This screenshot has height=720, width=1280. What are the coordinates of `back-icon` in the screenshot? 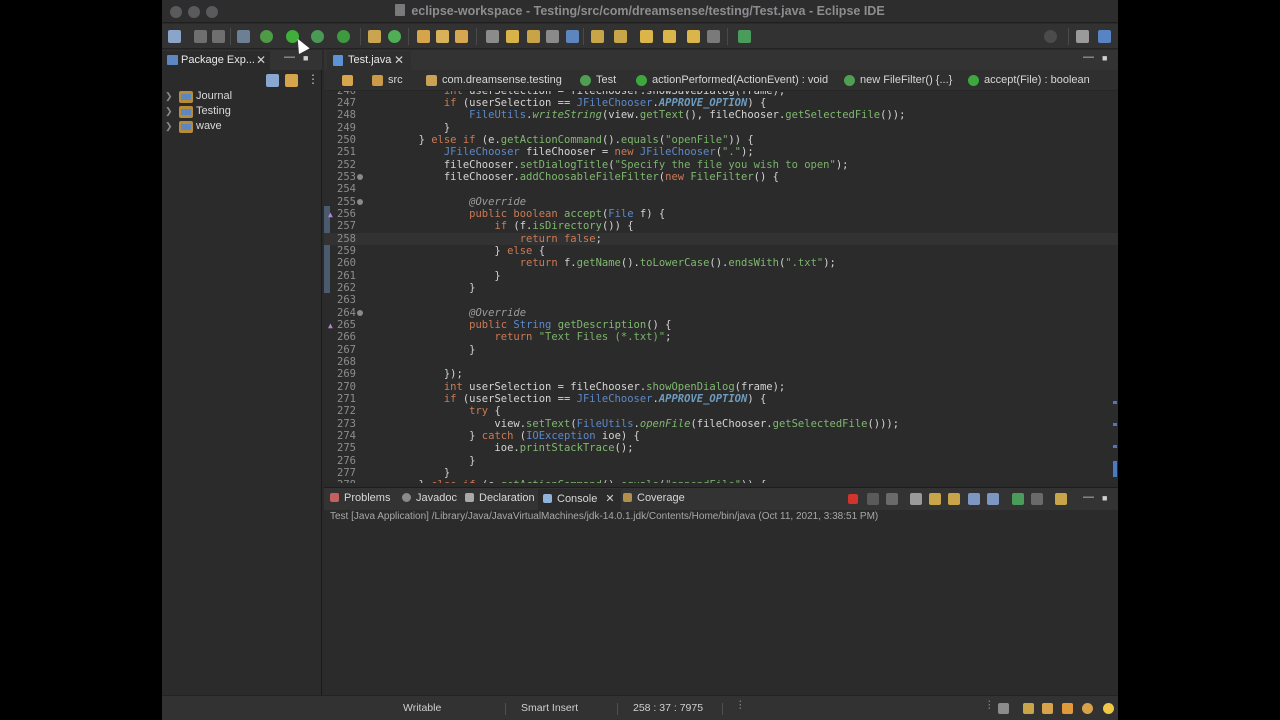 It's located at (669, 36).